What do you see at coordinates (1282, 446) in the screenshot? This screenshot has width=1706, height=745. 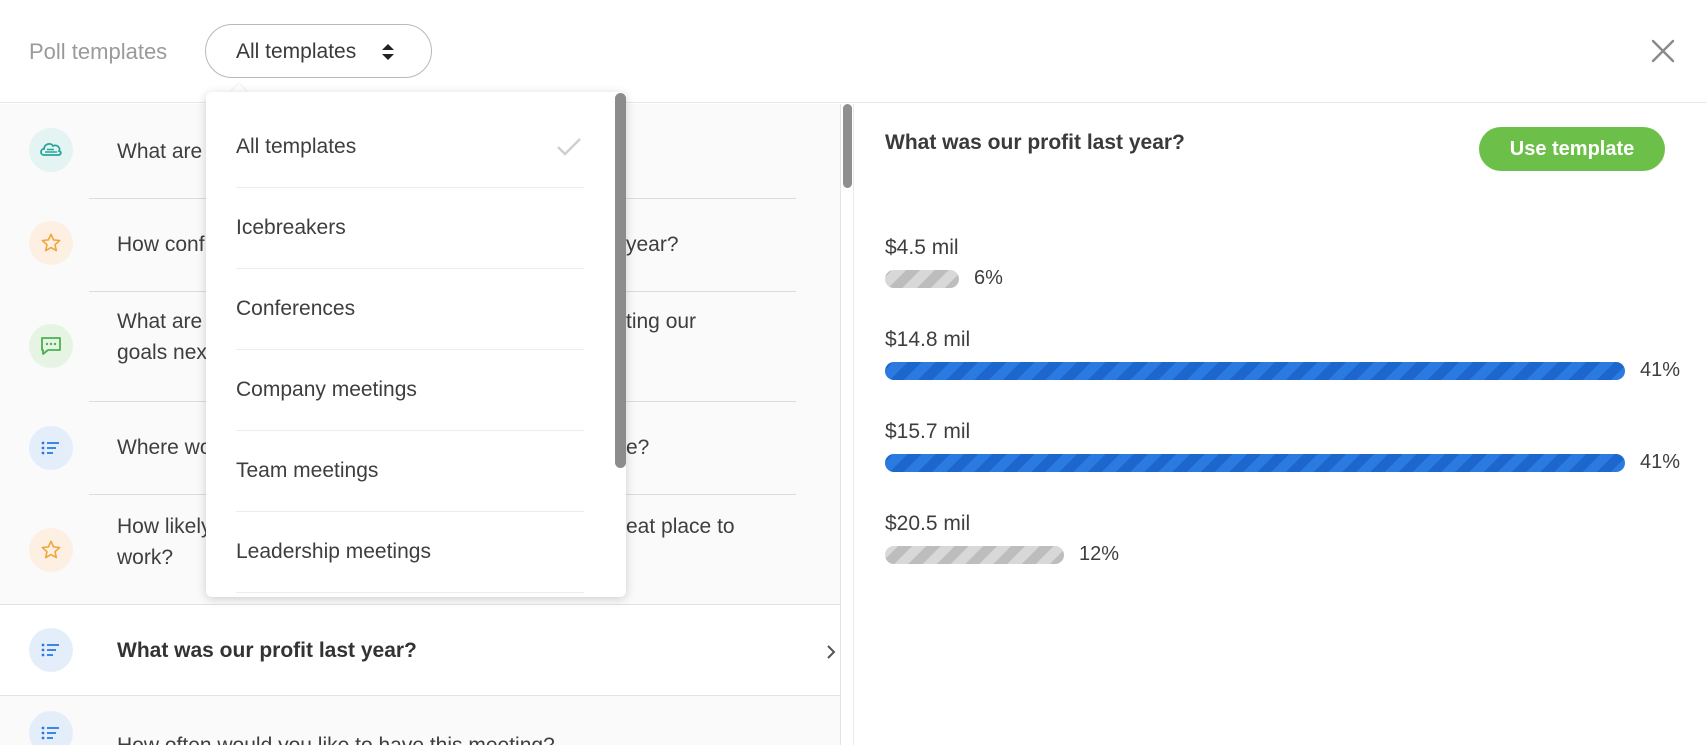 I see `poll-option: $15.7 mil 41%` at bounding box center [1282, 446].